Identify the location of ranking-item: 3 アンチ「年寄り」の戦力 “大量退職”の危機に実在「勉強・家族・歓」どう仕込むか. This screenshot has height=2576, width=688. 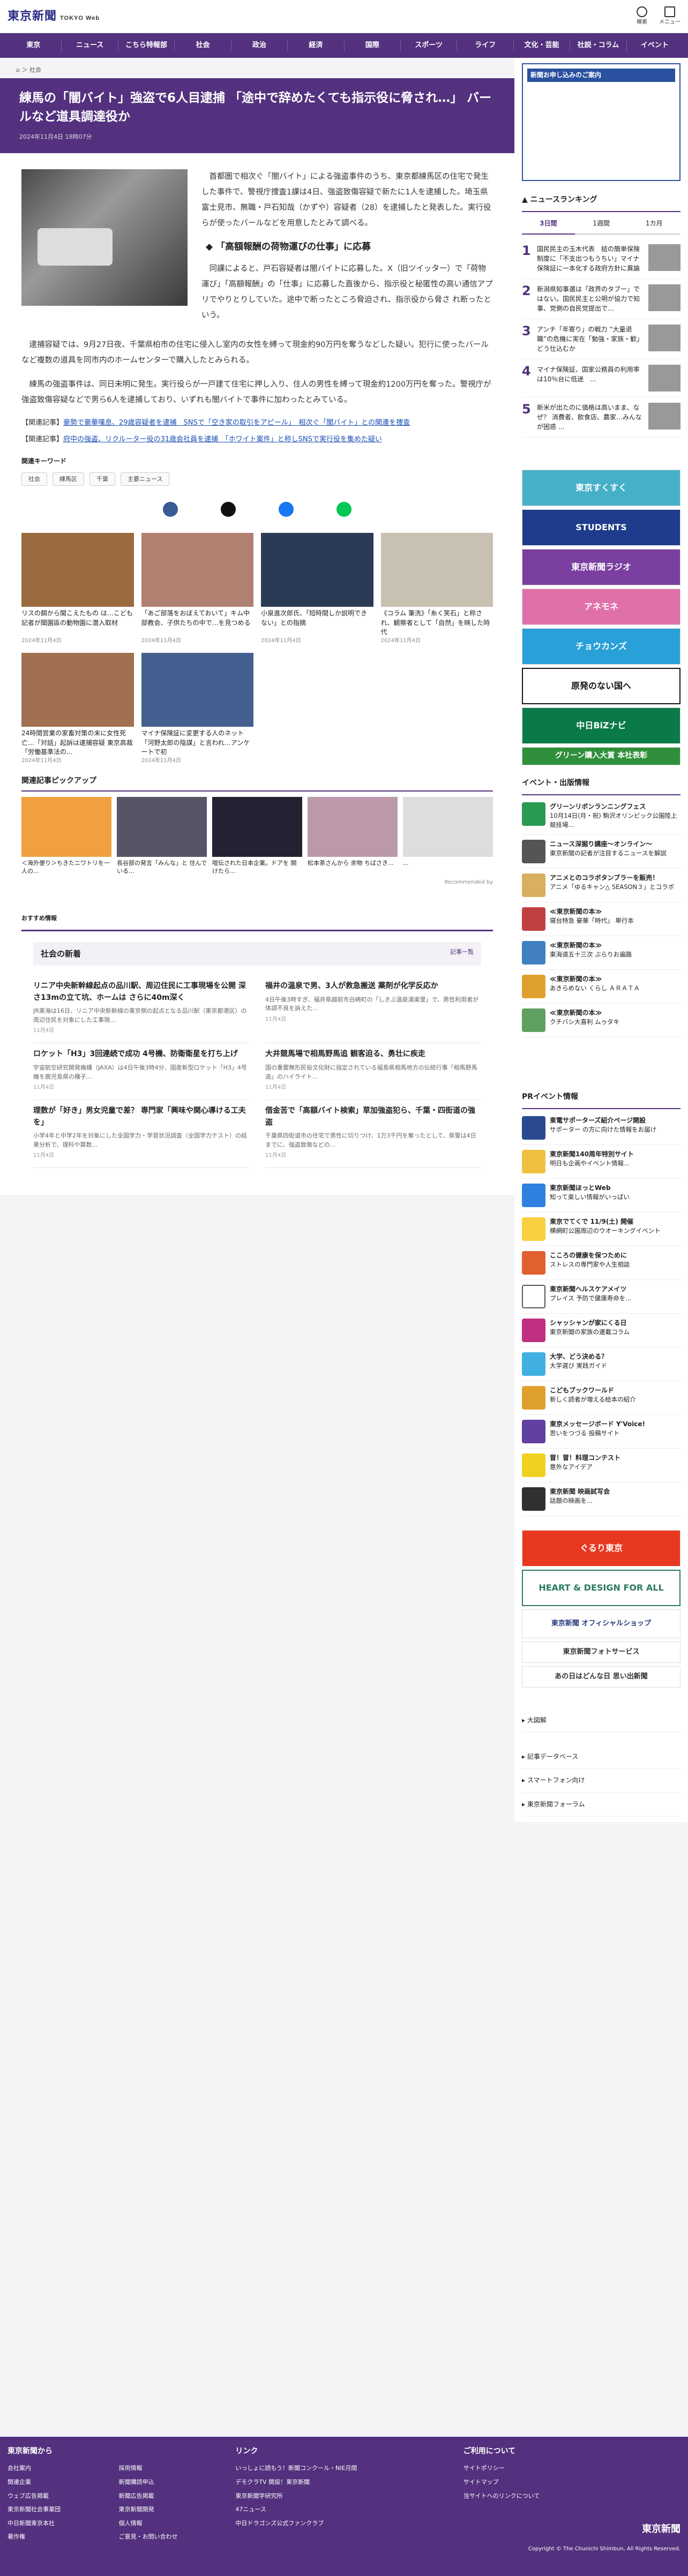
(601, 339).